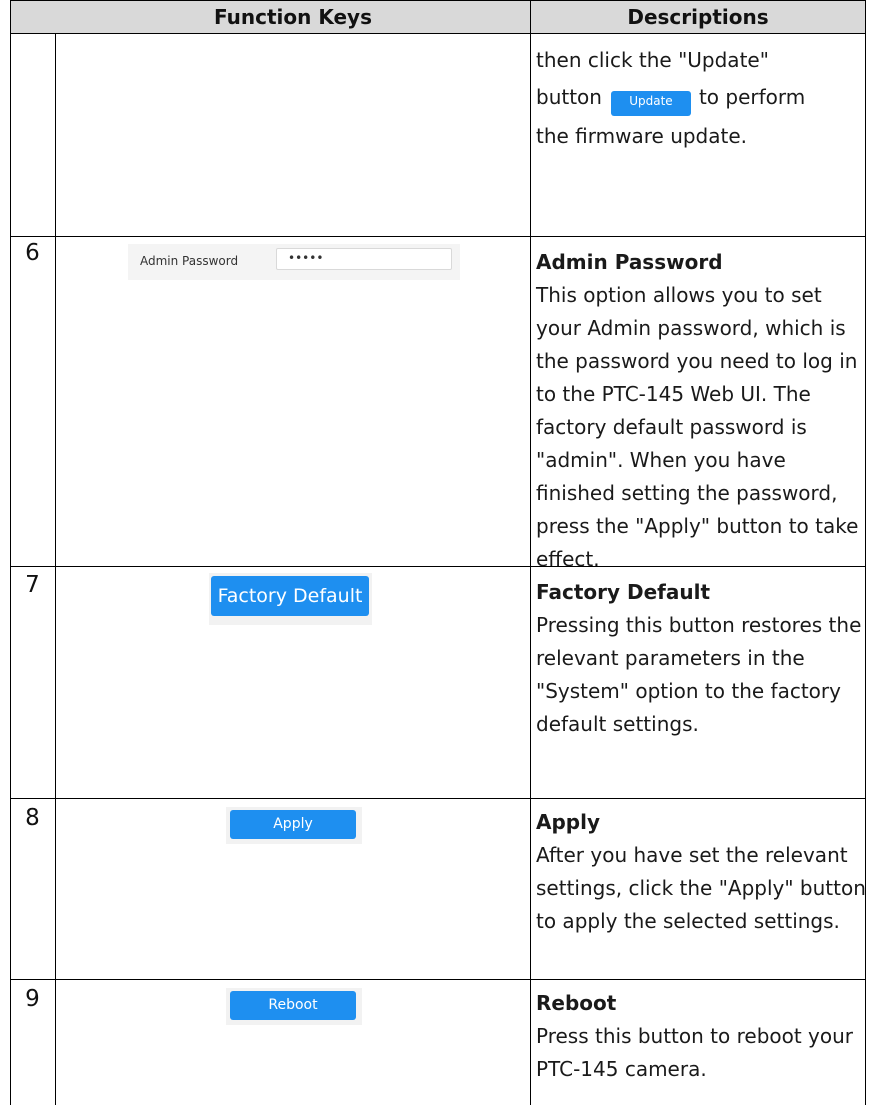  I want to click on admin-password-label: Admin Password, so click(189, 261).